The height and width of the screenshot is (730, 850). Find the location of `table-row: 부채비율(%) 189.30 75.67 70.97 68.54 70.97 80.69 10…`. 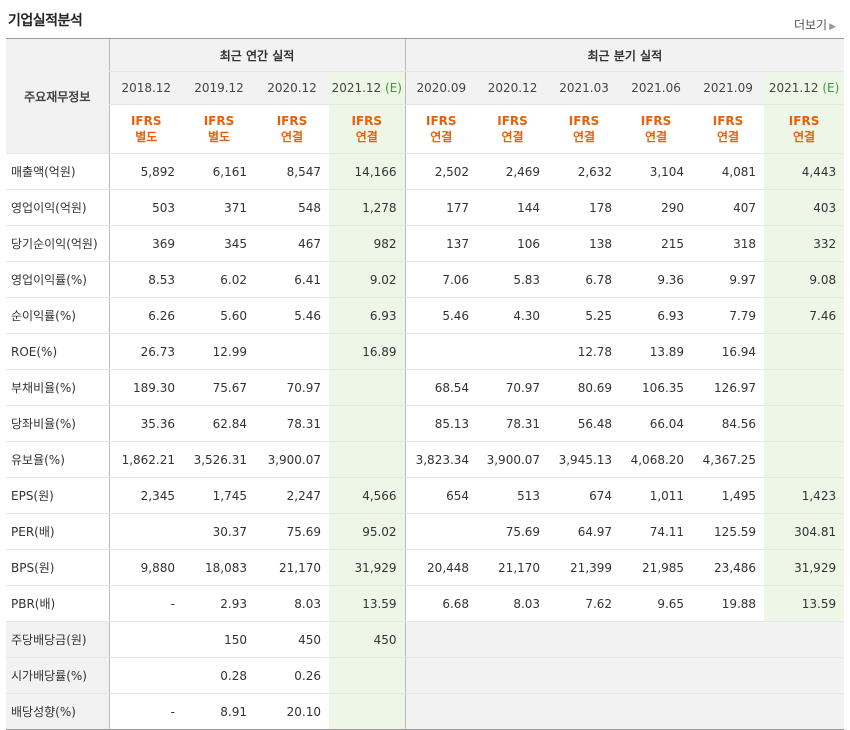

table-row: 부채비율(%) 189.30 75.67 70.97 68.54 70.97 80.69 10… is located at coordinates (425, 387).